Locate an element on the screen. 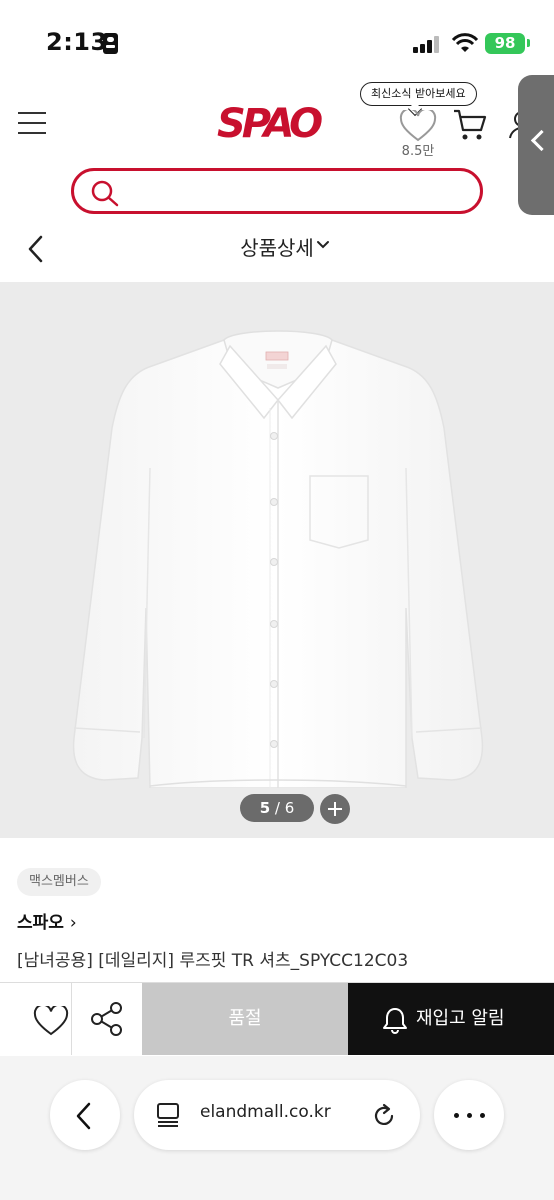  image-total: 6 is located at coordinates (289, 808).